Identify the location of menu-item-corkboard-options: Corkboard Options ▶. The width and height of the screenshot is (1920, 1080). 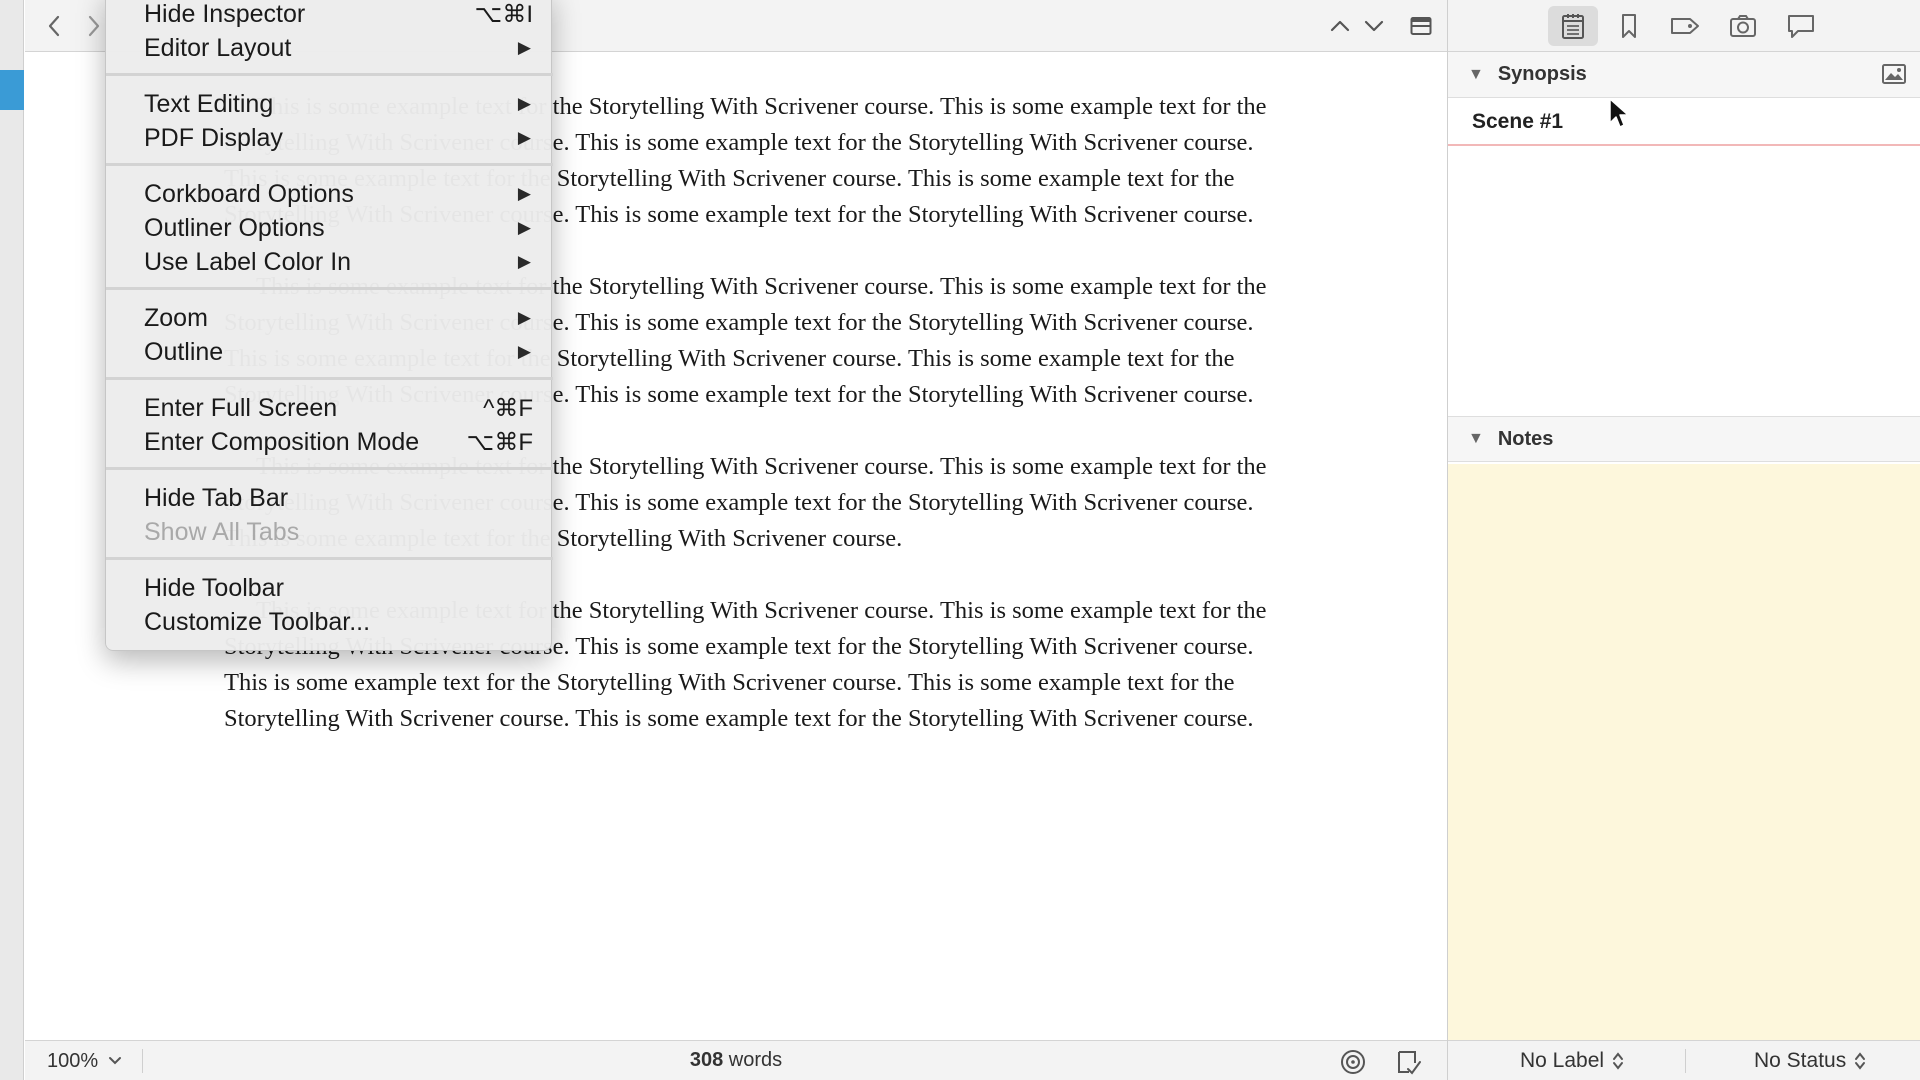
(329, 194).